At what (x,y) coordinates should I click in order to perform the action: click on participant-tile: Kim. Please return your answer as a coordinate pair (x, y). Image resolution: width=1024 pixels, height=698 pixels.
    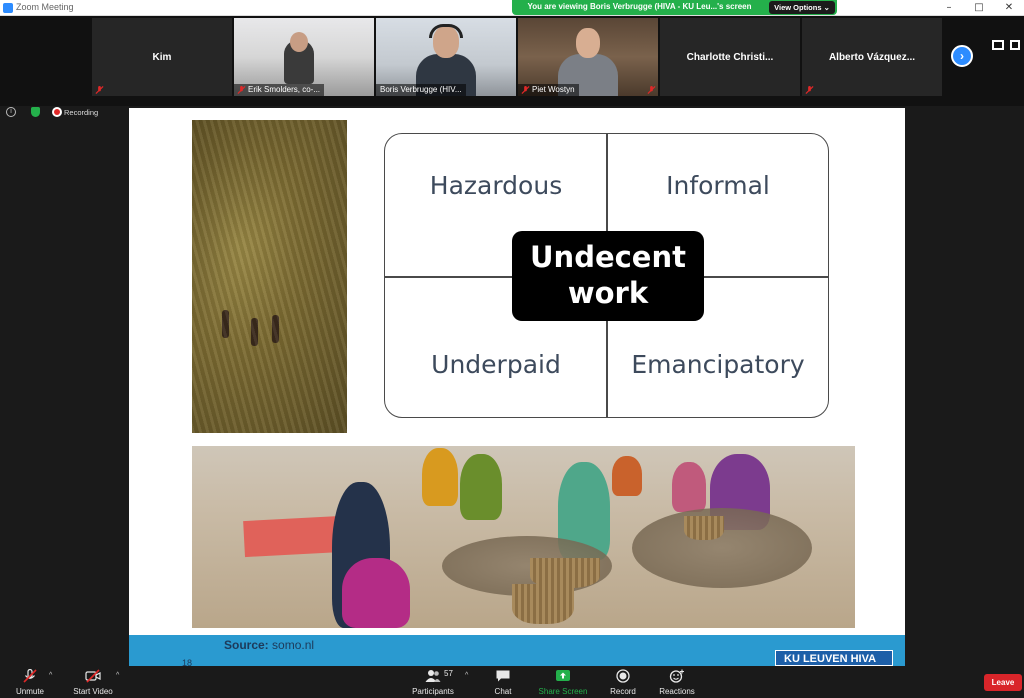
    Looking at the image, I should click on (162, 57).